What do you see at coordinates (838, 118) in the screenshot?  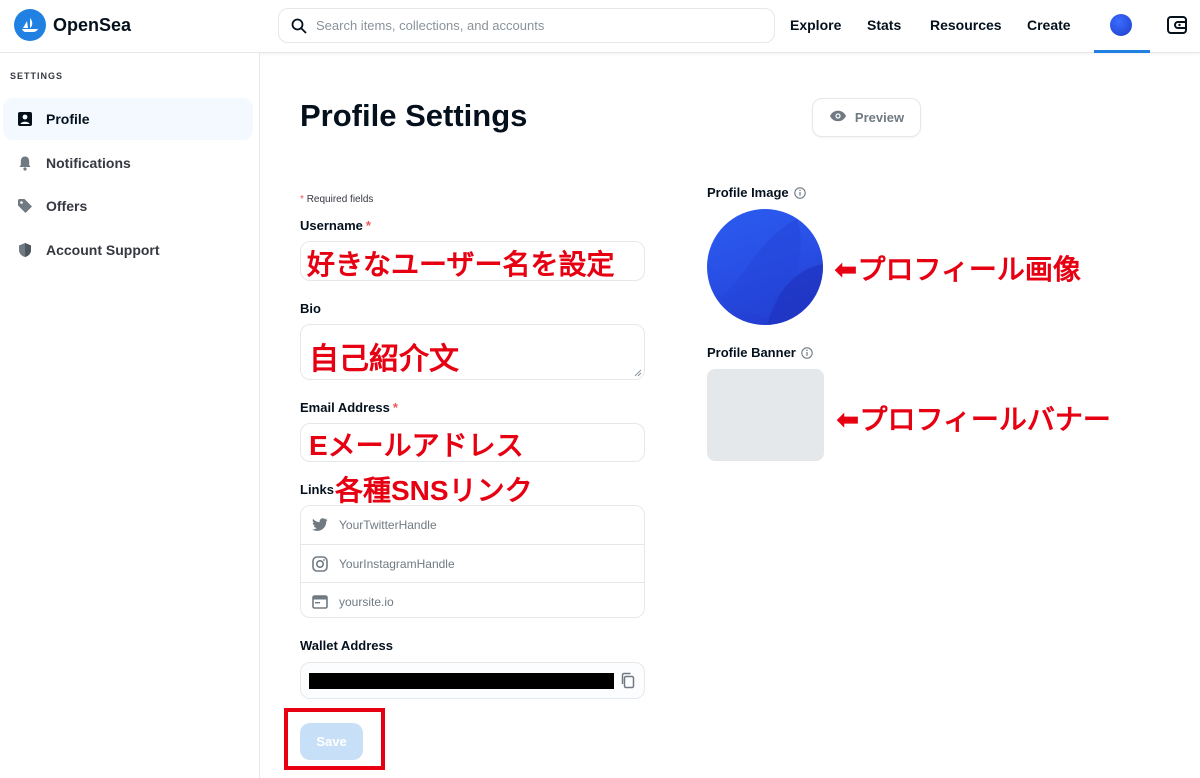 I see `eye-icon` at bounding box center [838, 118].